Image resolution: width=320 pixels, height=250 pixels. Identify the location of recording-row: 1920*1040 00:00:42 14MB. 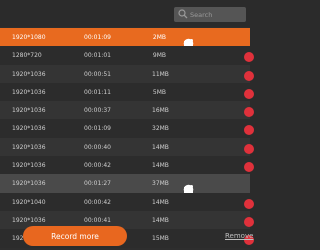
(127, 201).